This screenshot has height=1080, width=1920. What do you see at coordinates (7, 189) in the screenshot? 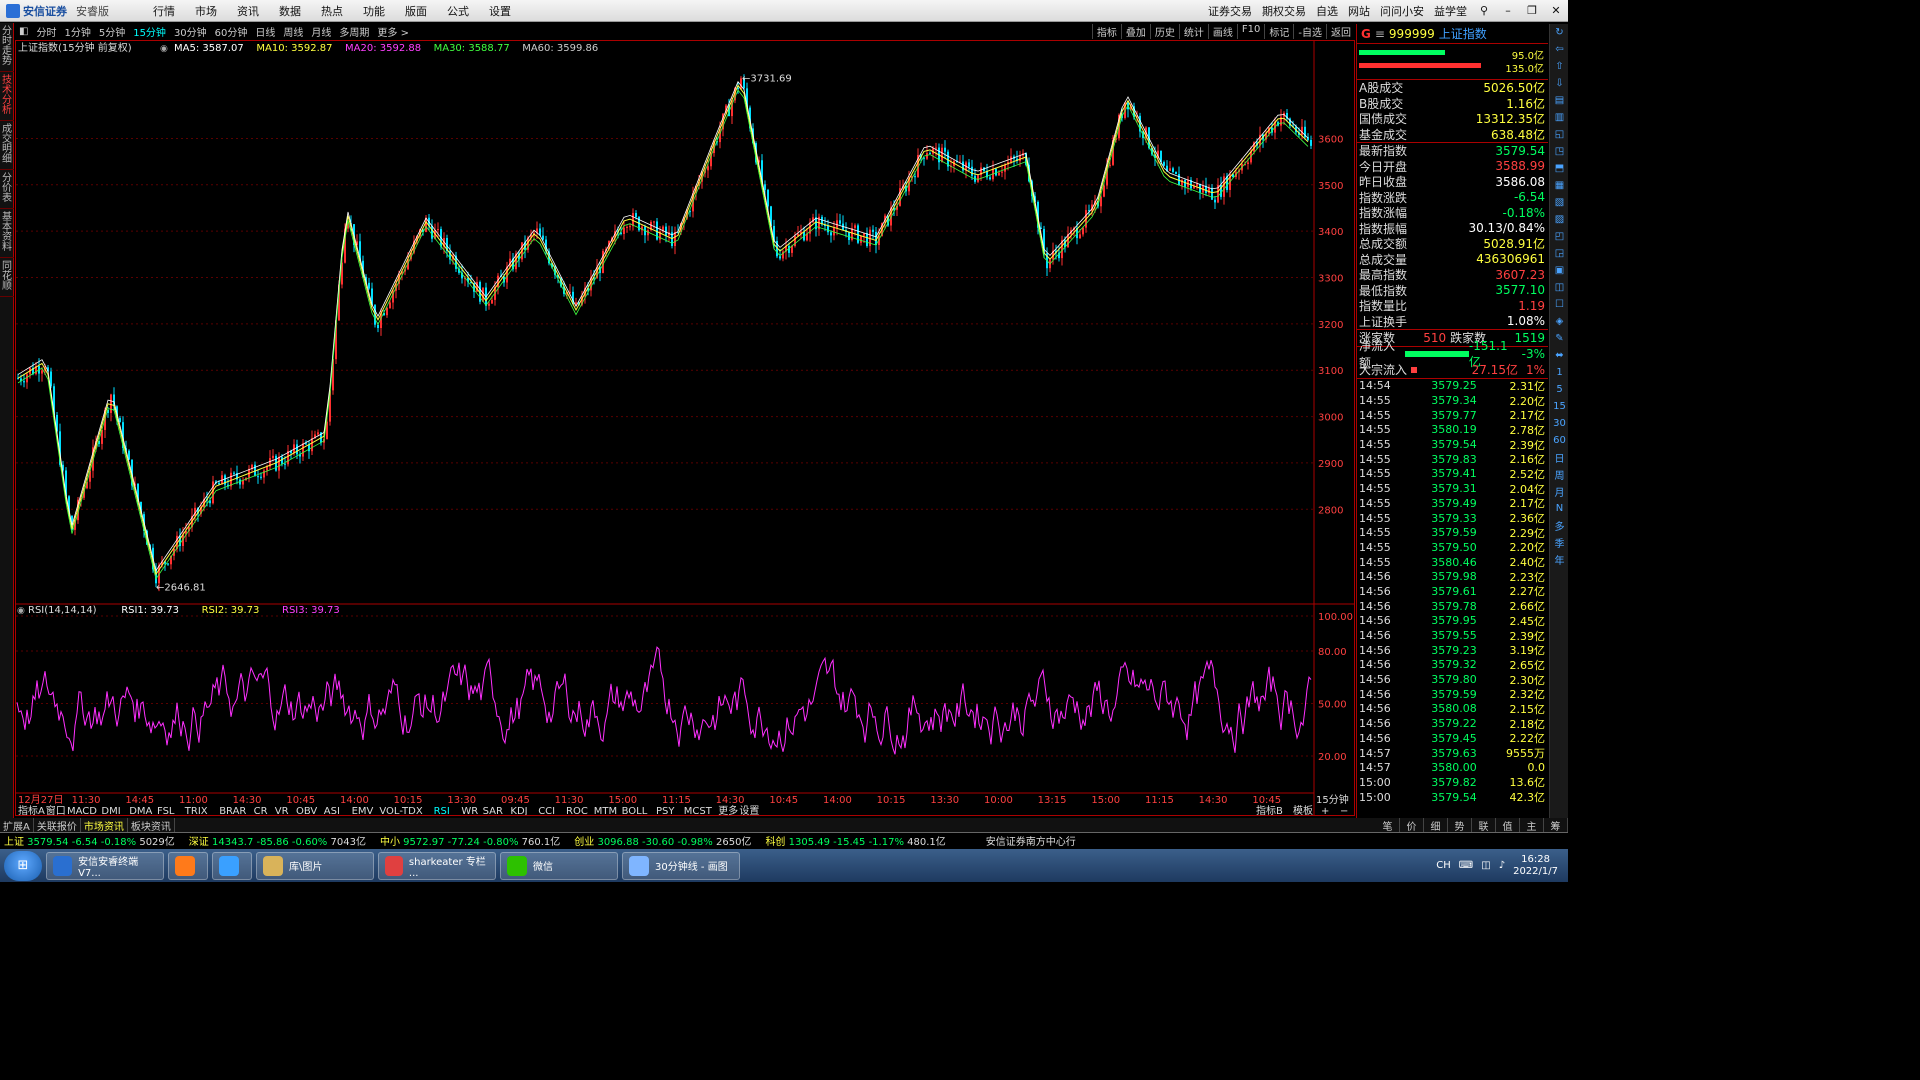
I see `vertical-tab-3: 分价表` at bounding box center [7, 189].